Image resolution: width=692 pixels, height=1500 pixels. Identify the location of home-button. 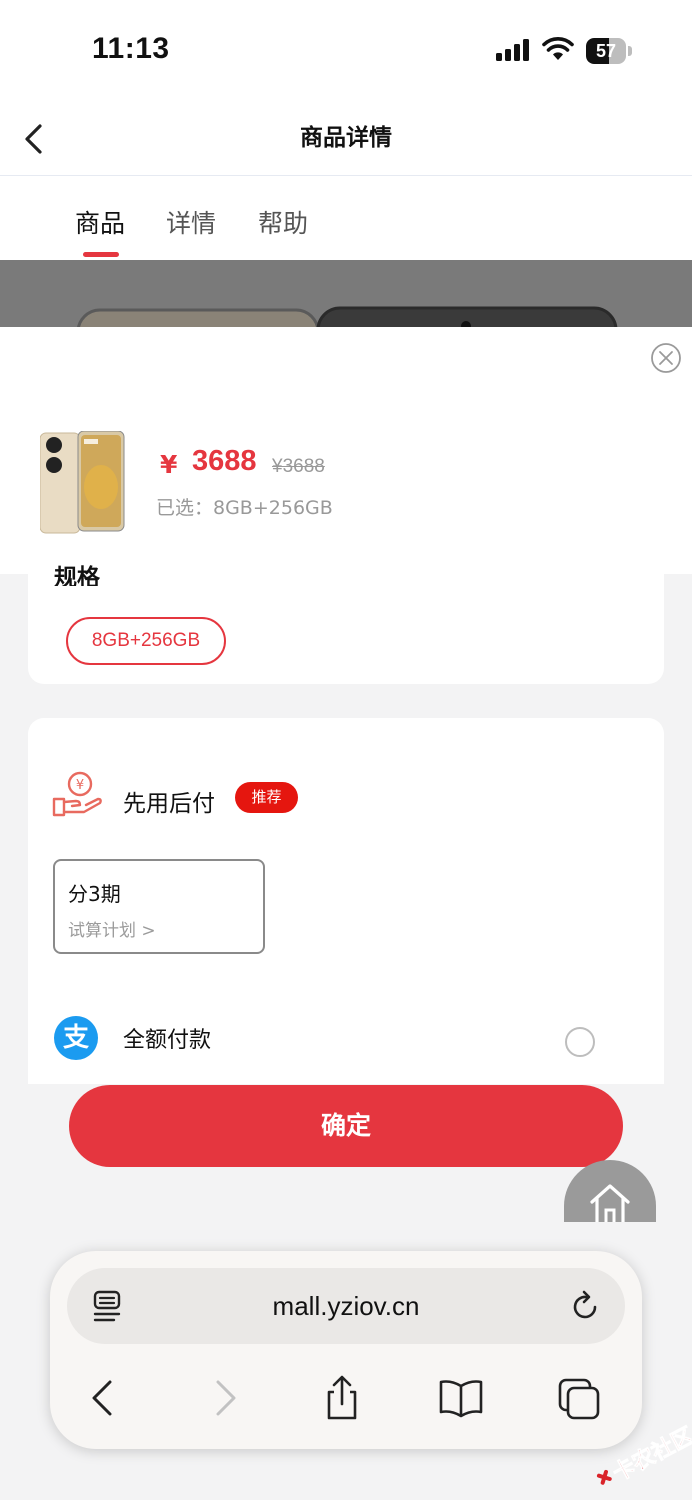
(610, 1191).